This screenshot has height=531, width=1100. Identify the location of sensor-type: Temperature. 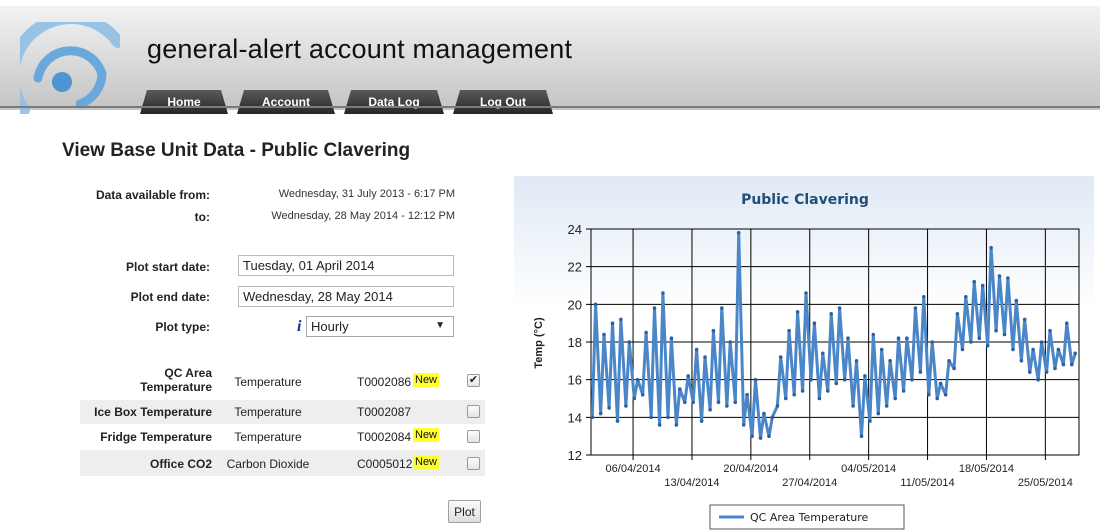
(268, 437).